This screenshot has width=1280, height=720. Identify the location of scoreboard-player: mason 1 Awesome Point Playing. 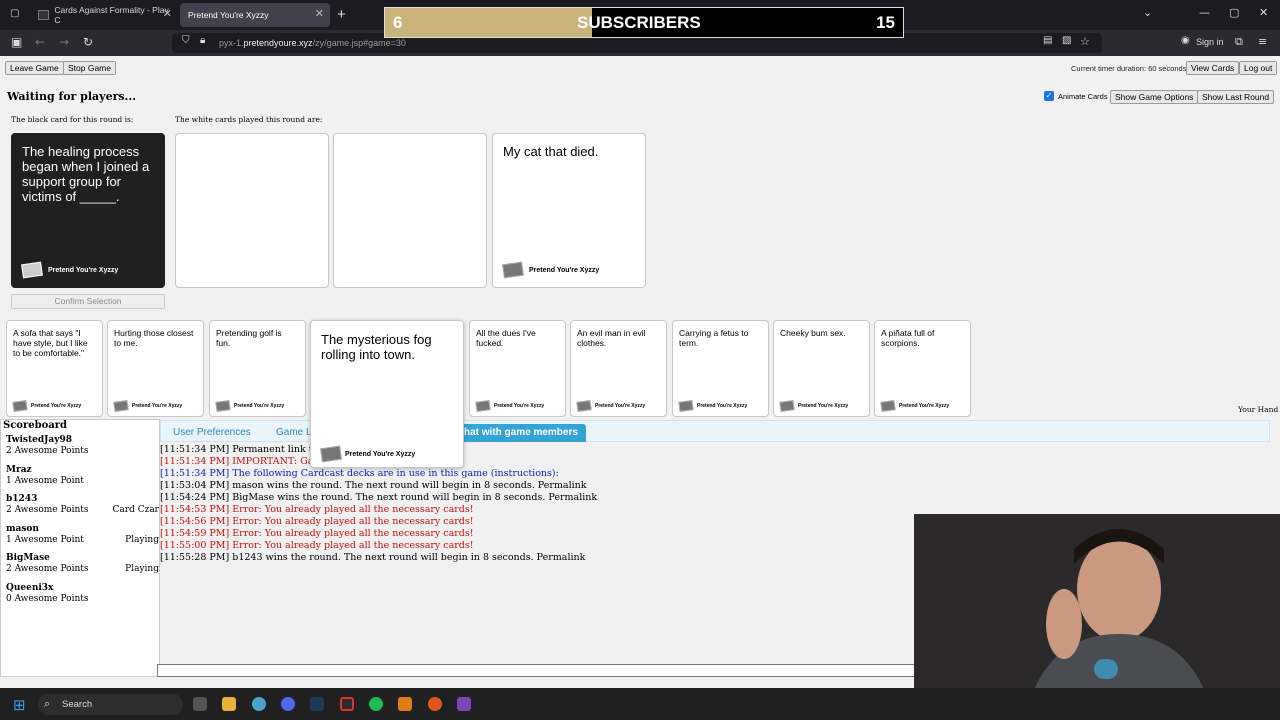
(83, 535).